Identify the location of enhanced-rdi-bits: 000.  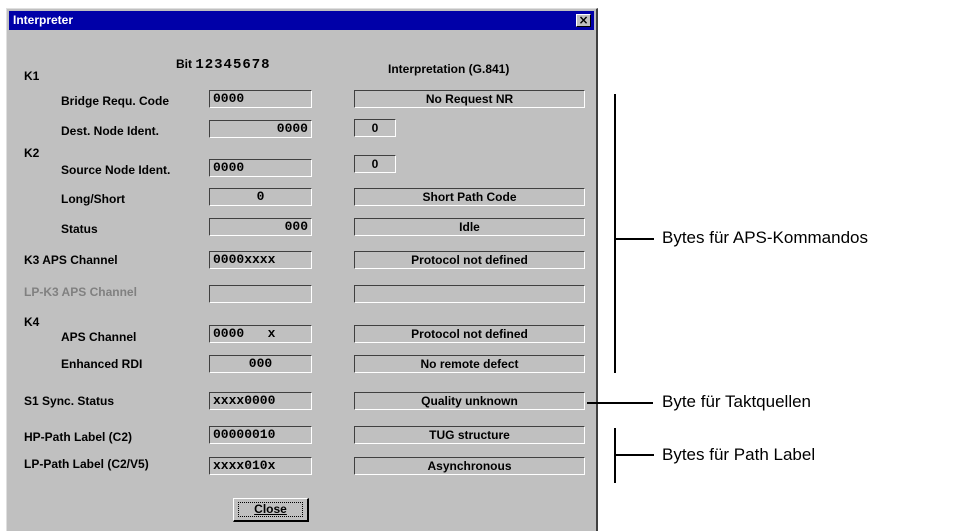
(260, 364).